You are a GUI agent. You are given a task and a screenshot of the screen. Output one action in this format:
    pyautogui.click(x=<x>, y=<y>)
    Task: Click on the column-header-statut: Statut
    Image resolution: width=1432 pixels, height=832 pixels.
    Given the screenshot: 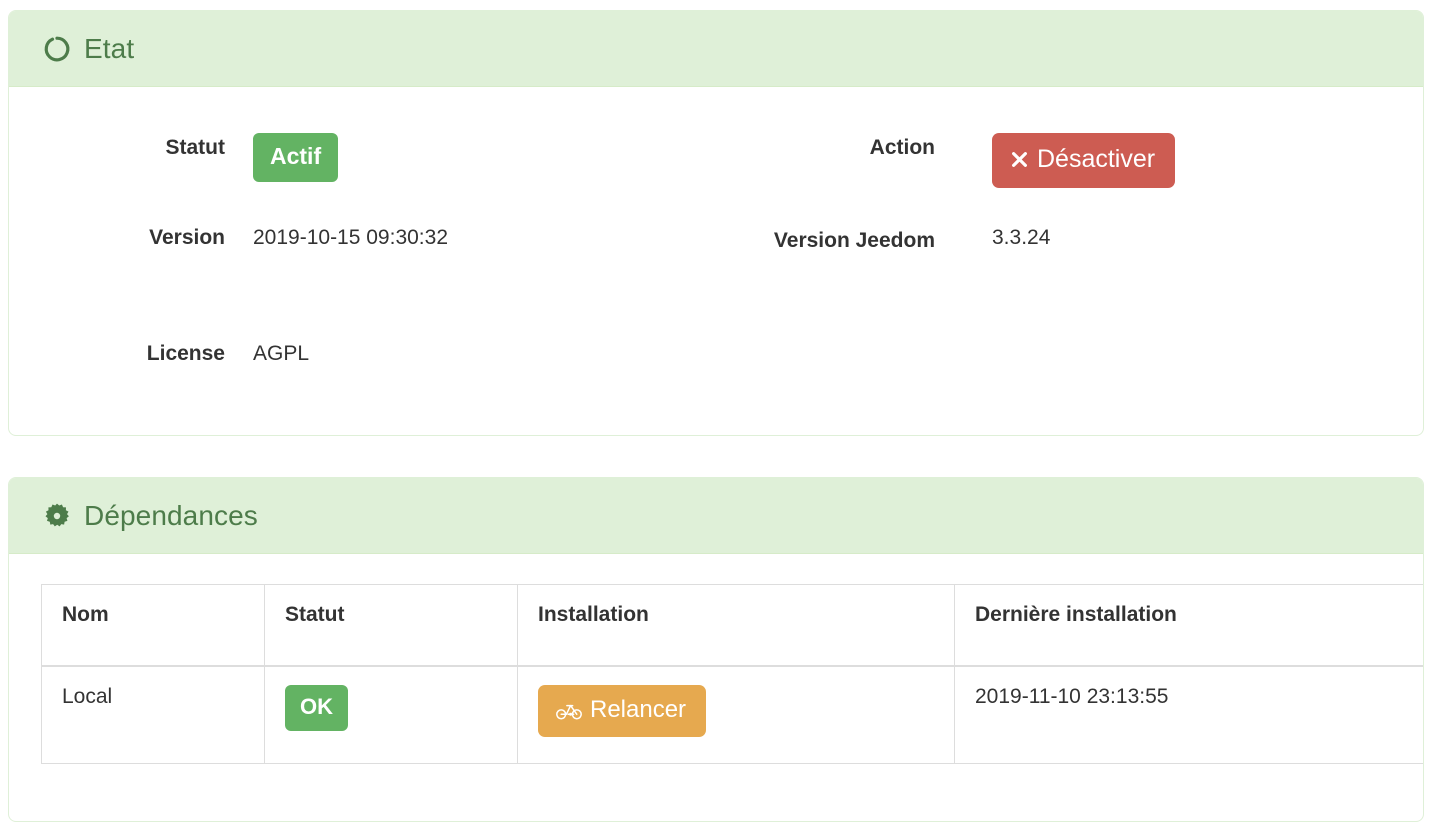 What is the action you would take?
    pyautogui.click(x=391, y=625)
    